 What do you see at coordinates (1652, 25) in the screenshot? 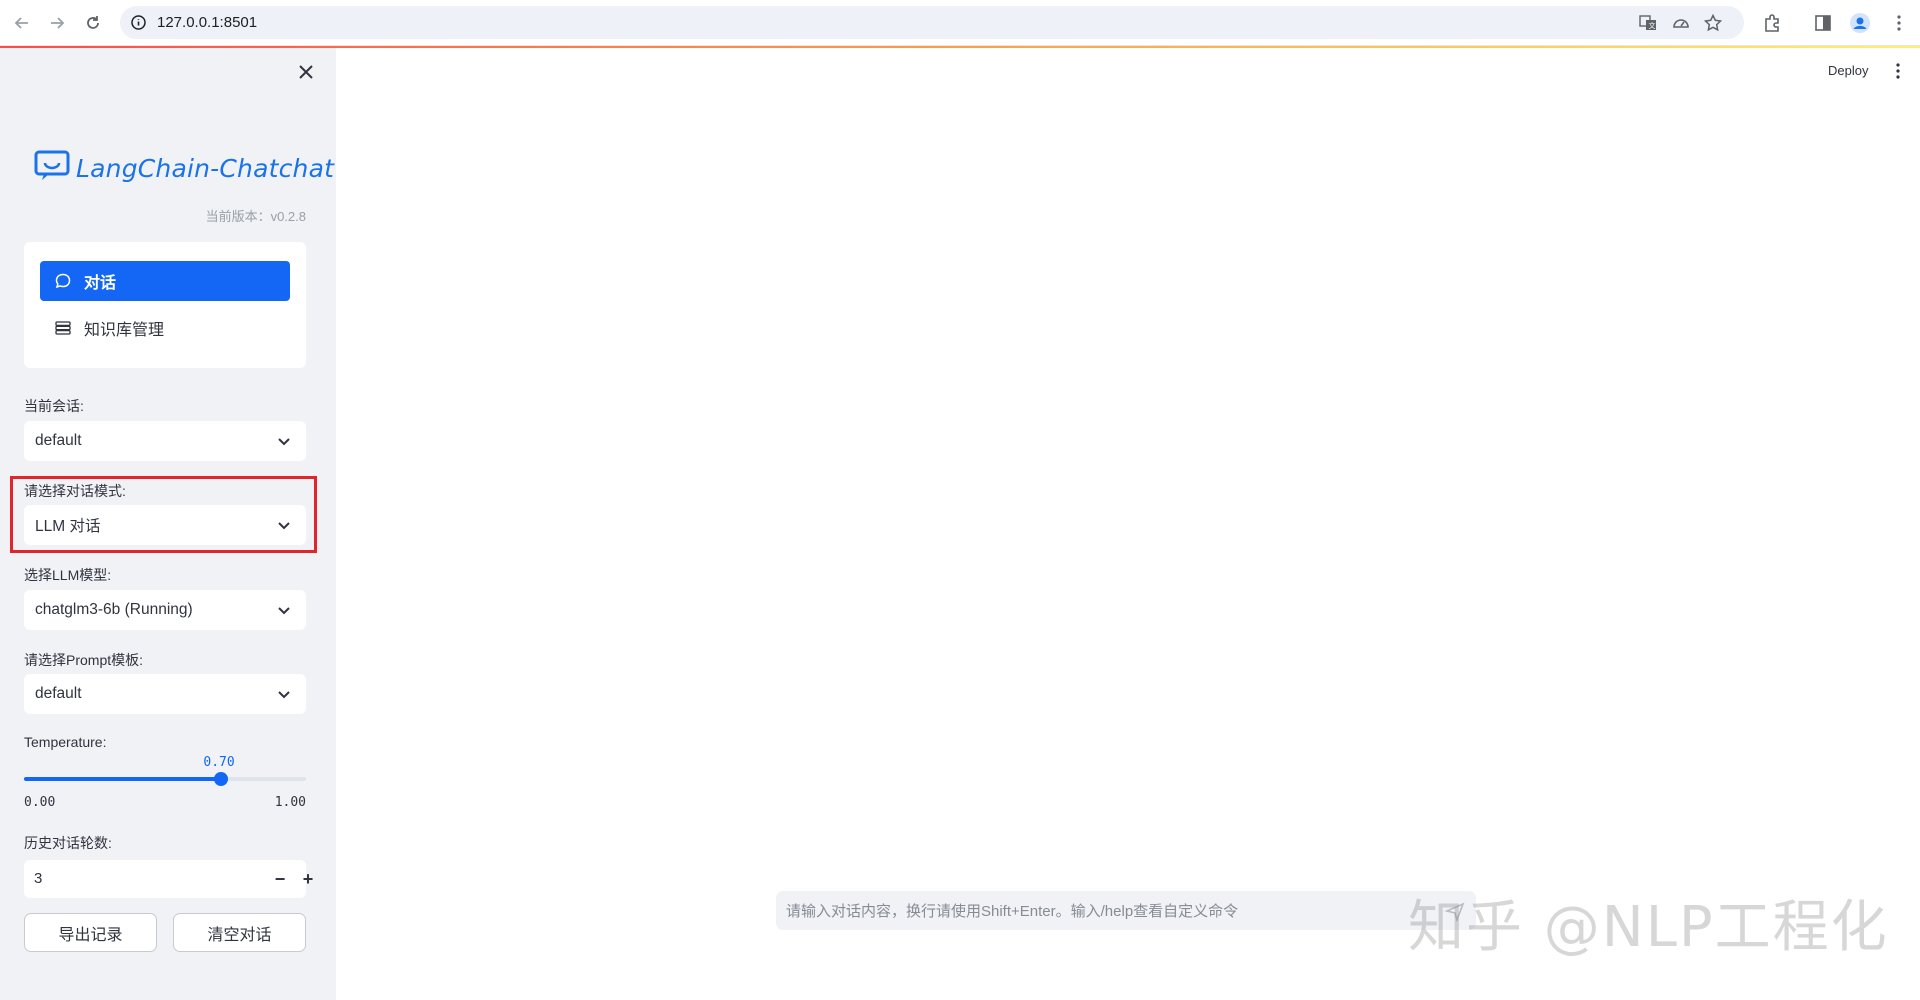
I see `svg-text: 文` at bounding box center [1652, 25].